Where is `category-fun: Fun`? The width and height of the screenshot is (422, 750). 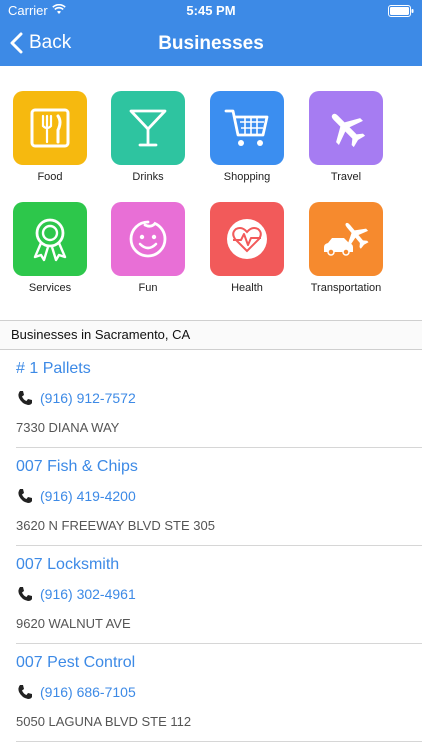
category-fun: Fun is located at coordinates (148, 257).